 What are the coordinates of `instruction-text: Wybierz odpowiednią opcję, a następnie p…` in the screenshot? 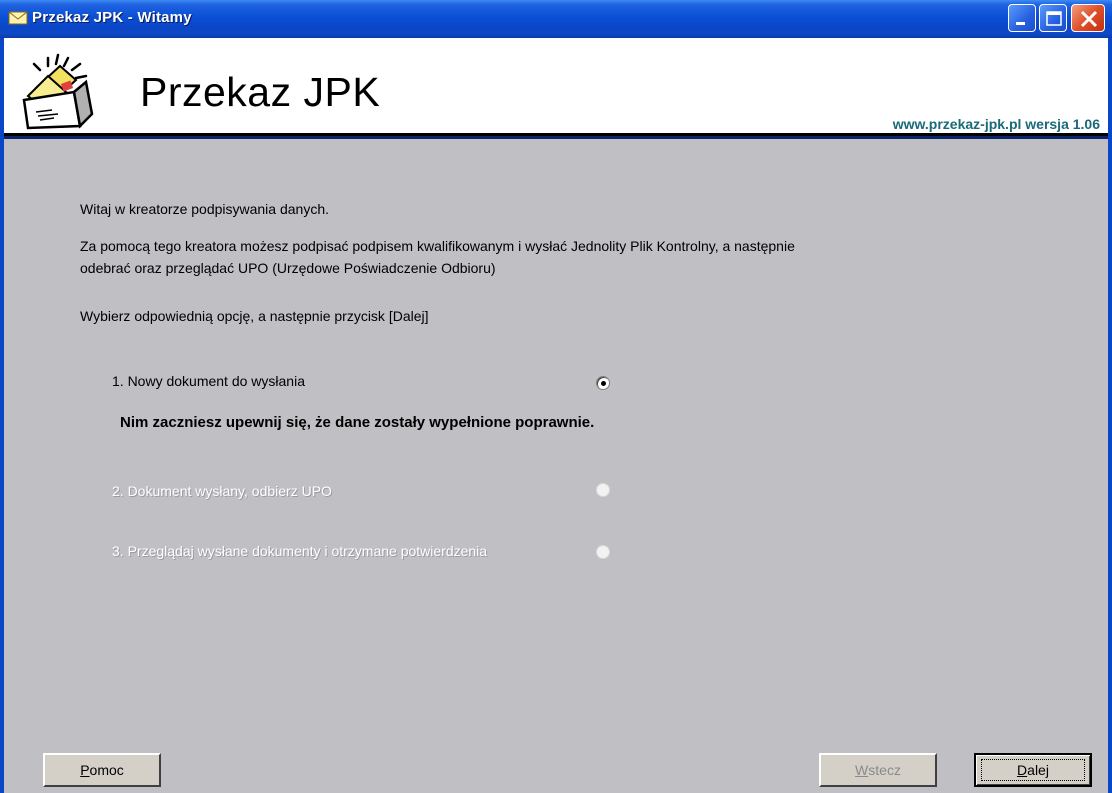 It's located at (254, 316).